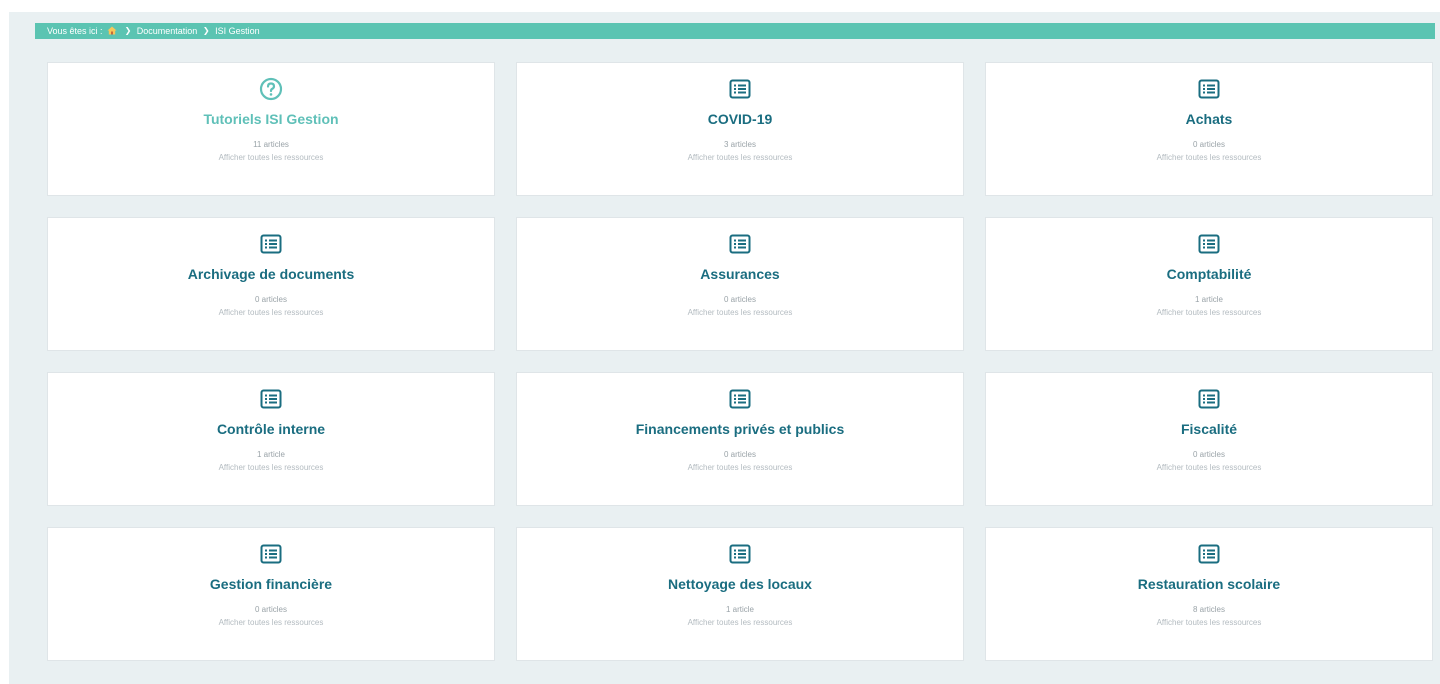 The width and height of the screenshot is (1440, 684). What do you see at coordinates (1209, 584) in the screenshot?
I see `category-title: Restauration scolaire` at bounding box center [1209, 584].